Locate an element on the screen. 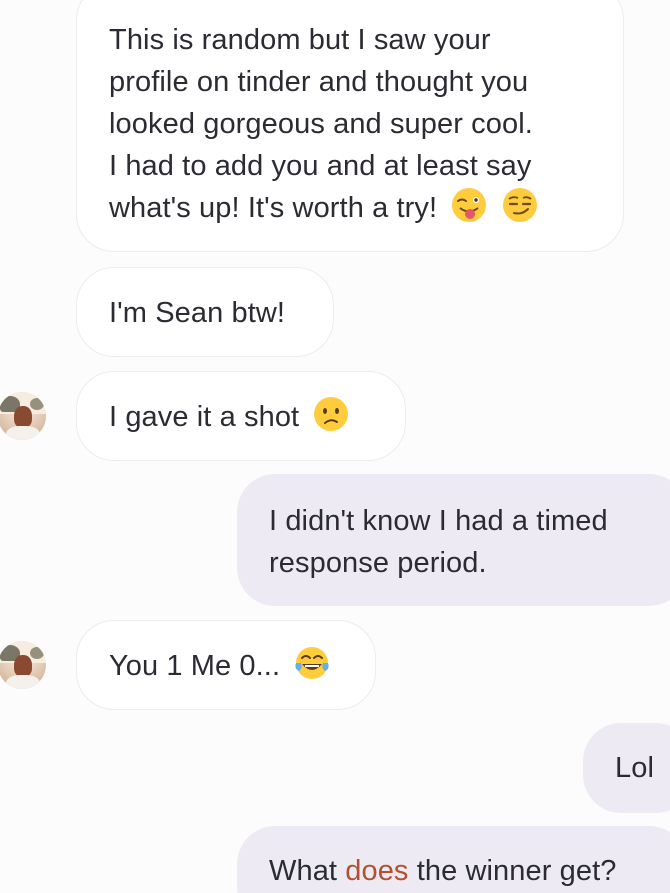 The image size is (670, 893). message-line: I didn't know I had a timed is located at coordinates (438, 521).